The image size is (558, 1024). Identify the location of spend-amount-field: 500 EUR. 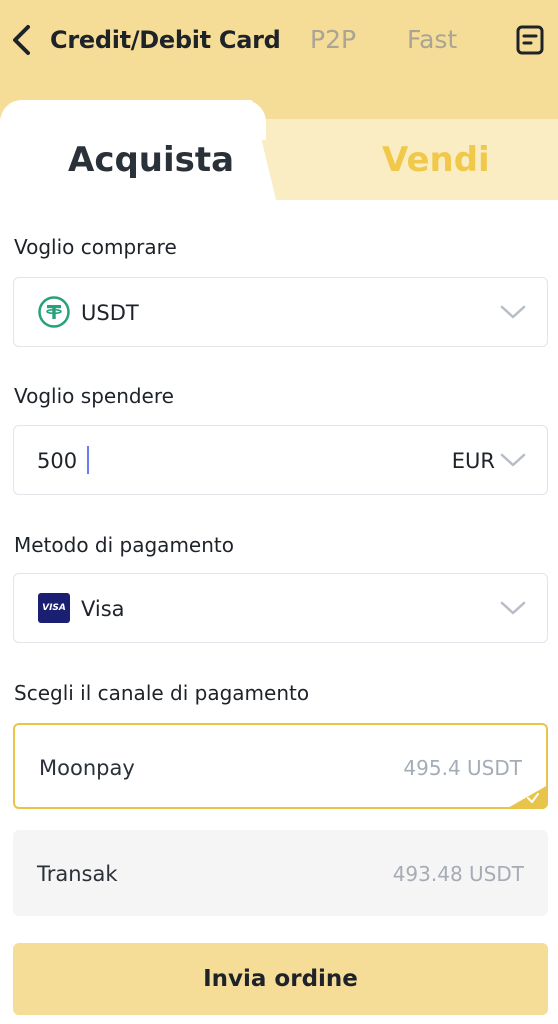
(280, 460).